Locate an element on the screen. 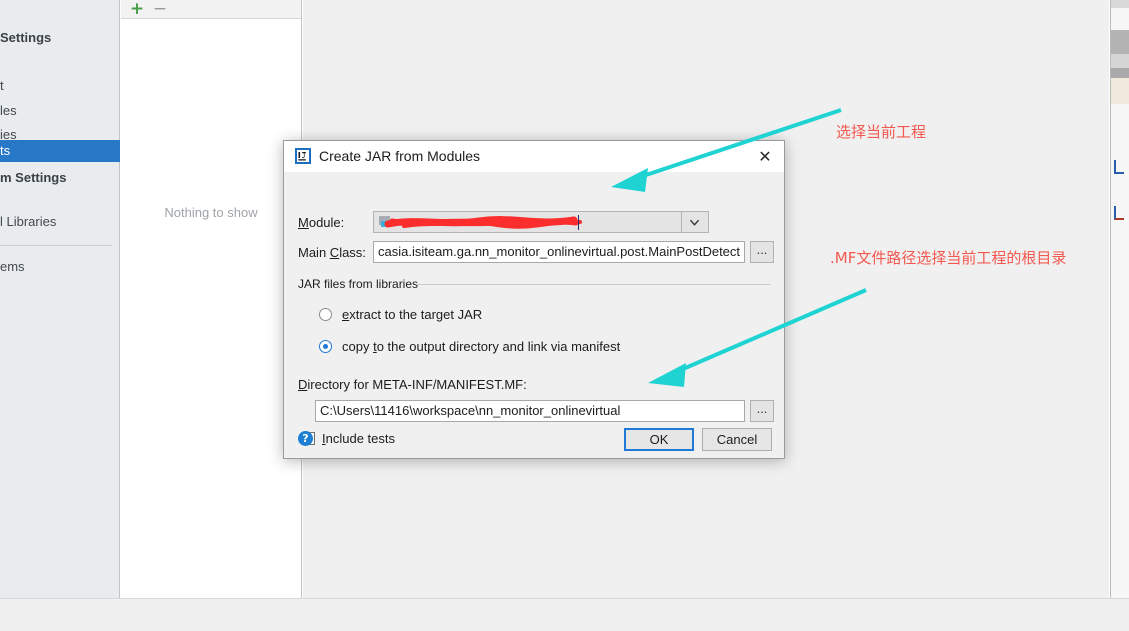  module-icon is located at coordinates (384, 221).